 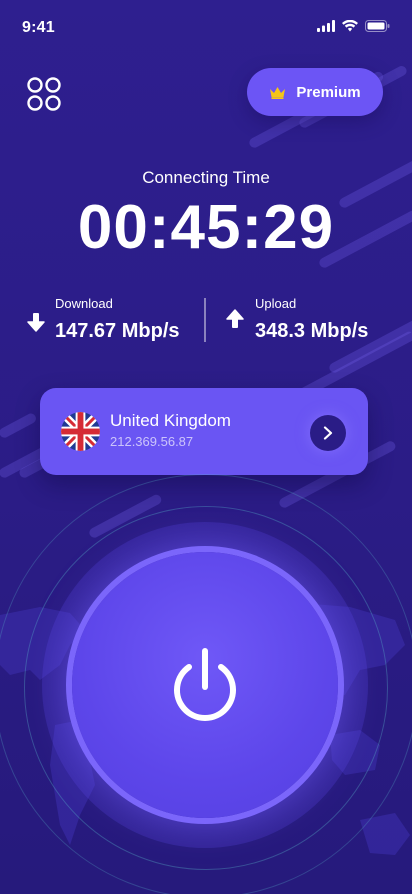 What do you see at coordinates (377, 26) in the screenshot?
I see `battery-icon` at bounding box center [377, 26].